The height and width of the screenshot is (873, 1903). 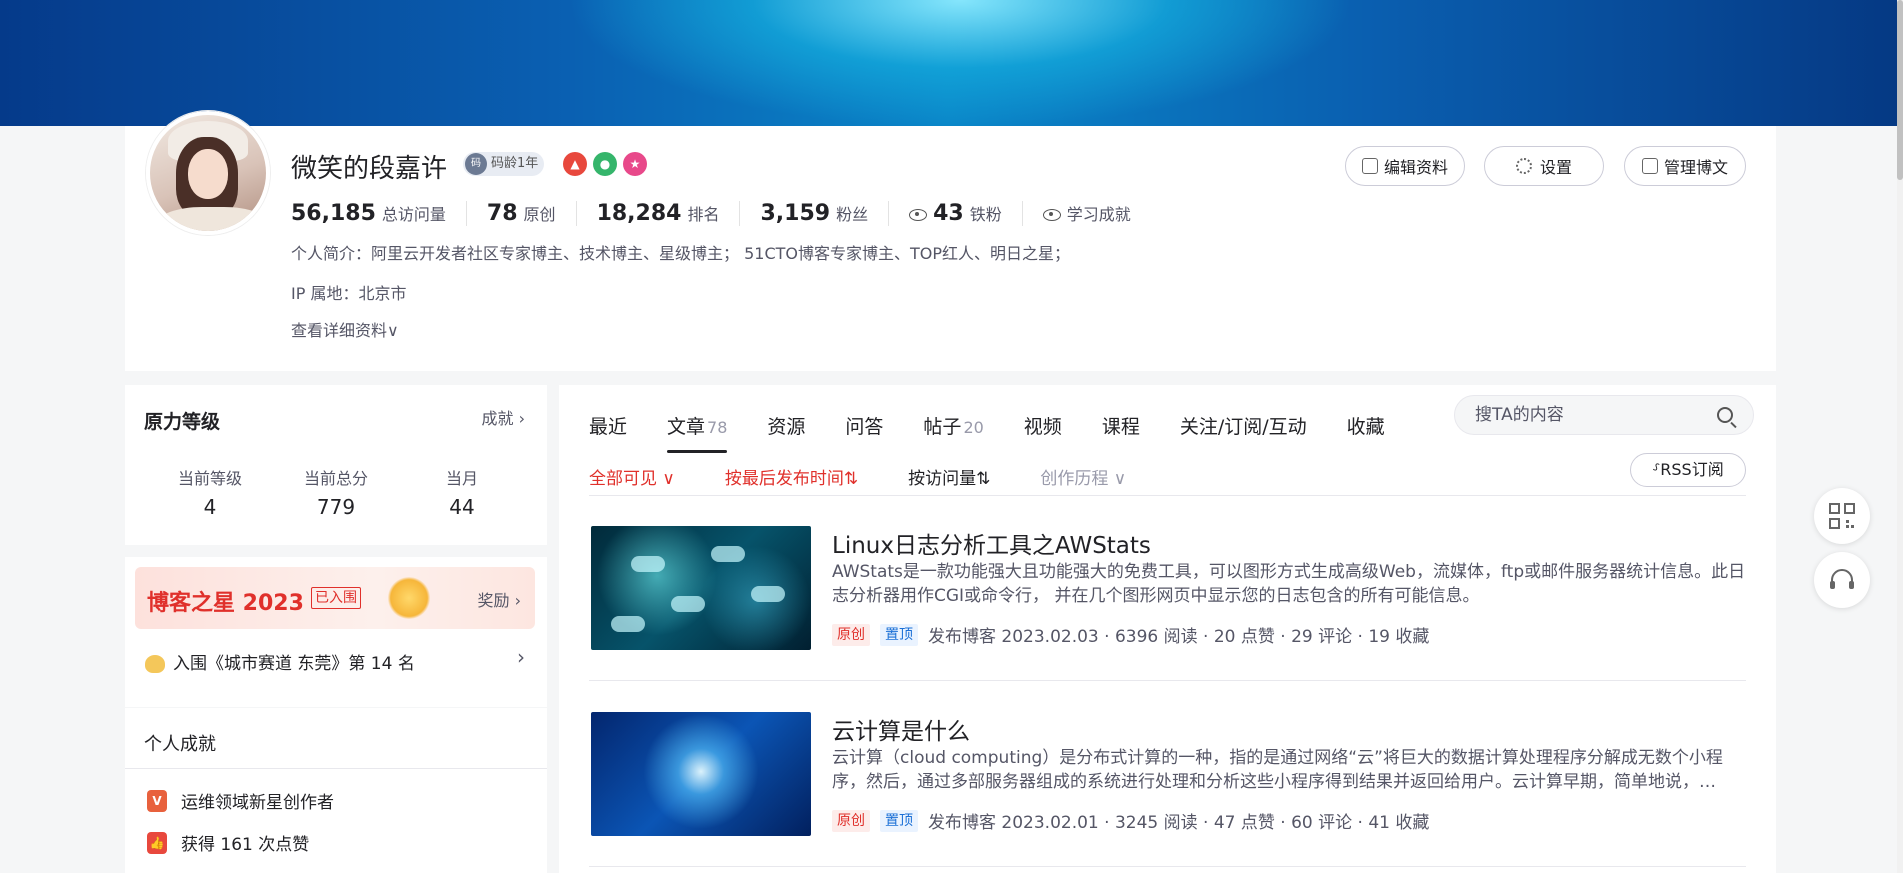 What do you see at coordinates (901, 729) in the screenshot?
I see `article-title: 云计算是什么` at bounding box center [901, 729].